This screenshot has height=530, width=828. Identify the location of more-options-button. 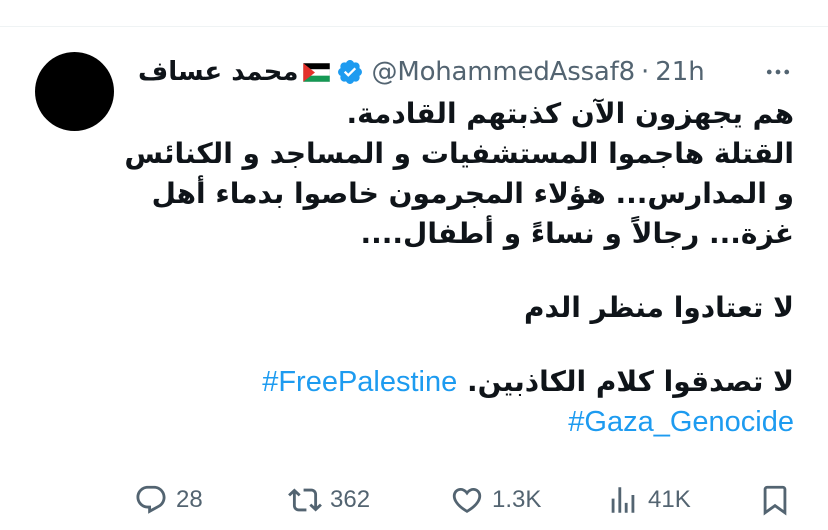
(778, 72).